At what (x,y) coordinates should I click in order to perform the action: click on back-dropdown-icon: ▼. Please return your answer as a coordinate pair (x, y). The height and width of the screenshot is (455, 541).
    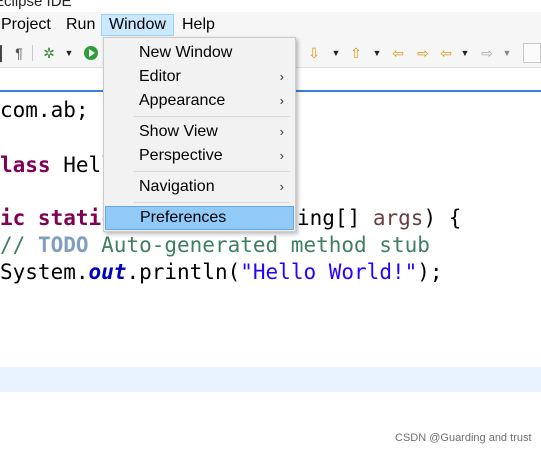
    Looking at the image, I should click on (465, 53).